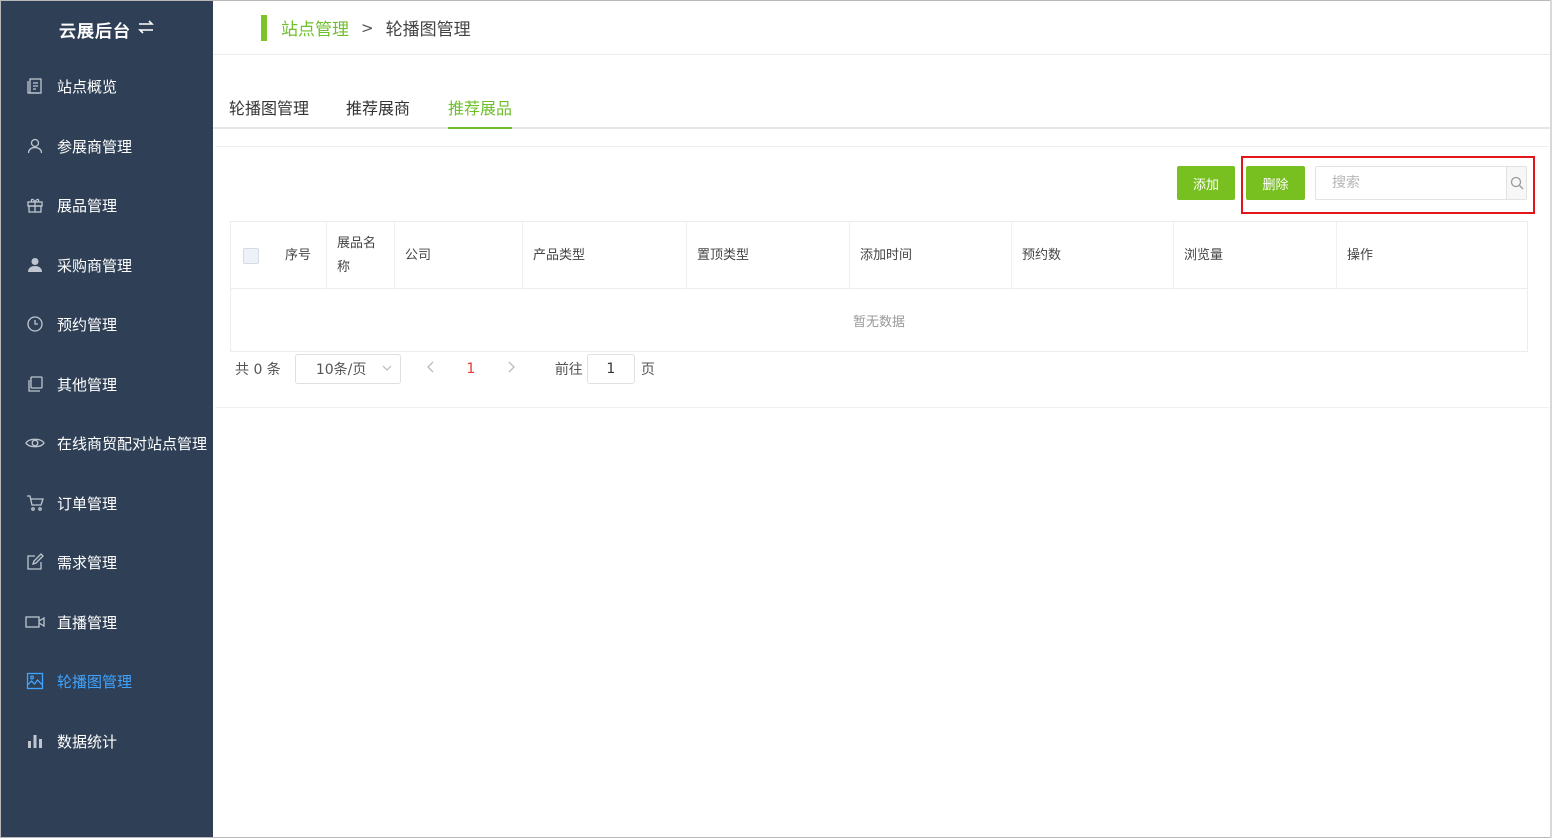 Image resolution: width=1552 pixels, height=838 pixels. Describe the element at coordinates (610, 369) in the screenshot. I see `goto-page-input` at that location.